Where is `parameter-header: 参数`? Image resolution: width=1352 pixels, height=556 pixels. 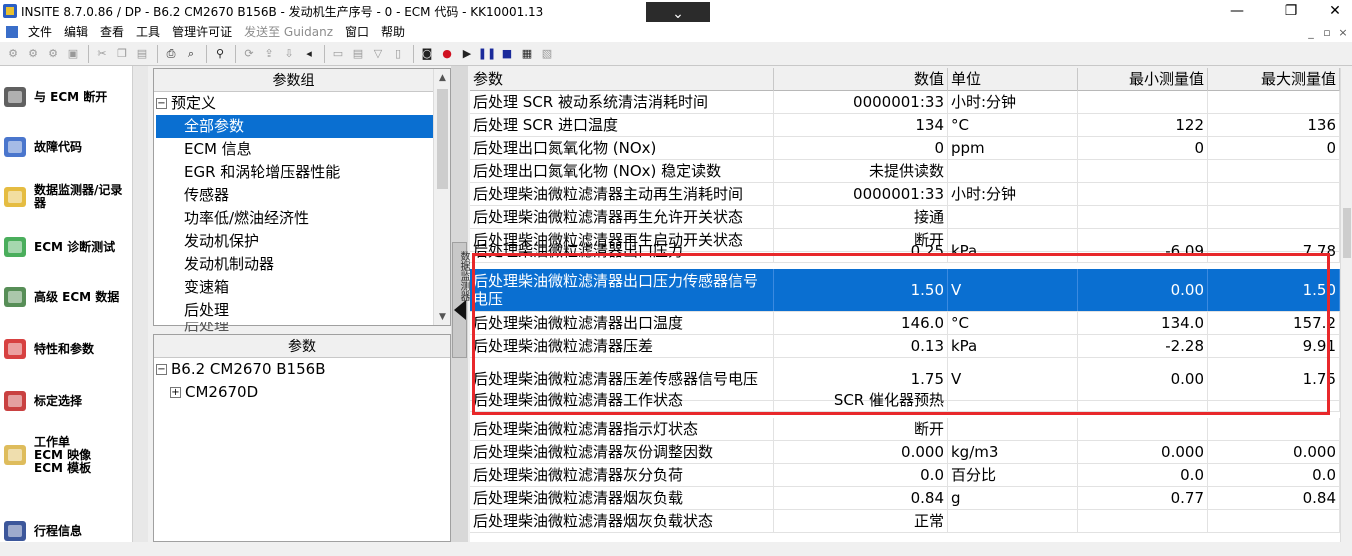 parameter-header: 参数 is located at coordinates (302, 346).